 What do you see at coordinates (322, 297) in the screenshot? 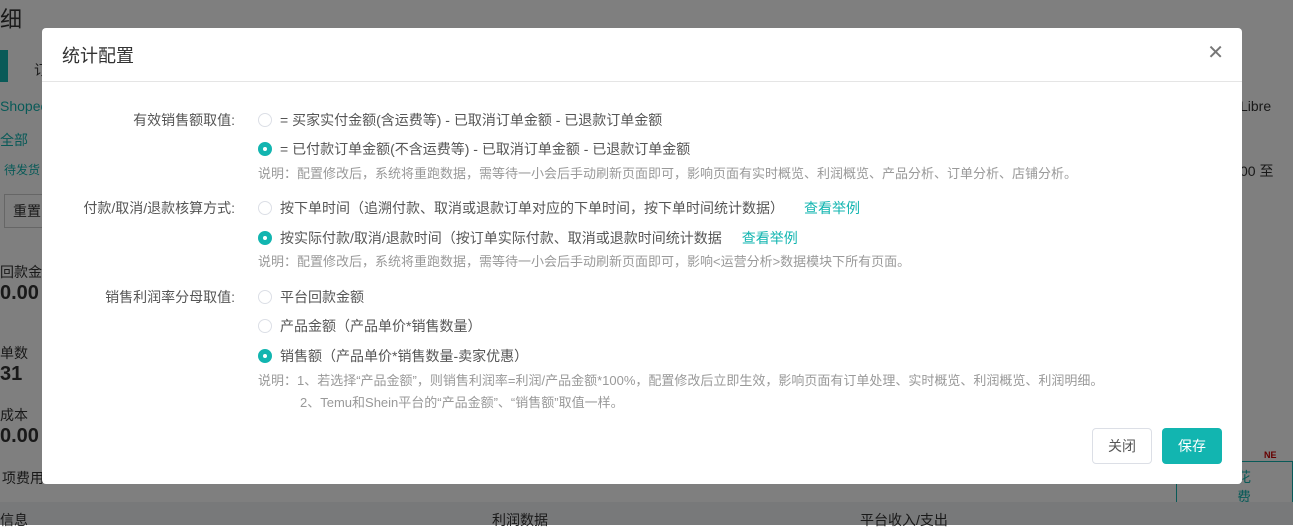
I see `option-label: 平台回款金额` at bounding box center [322, 297].